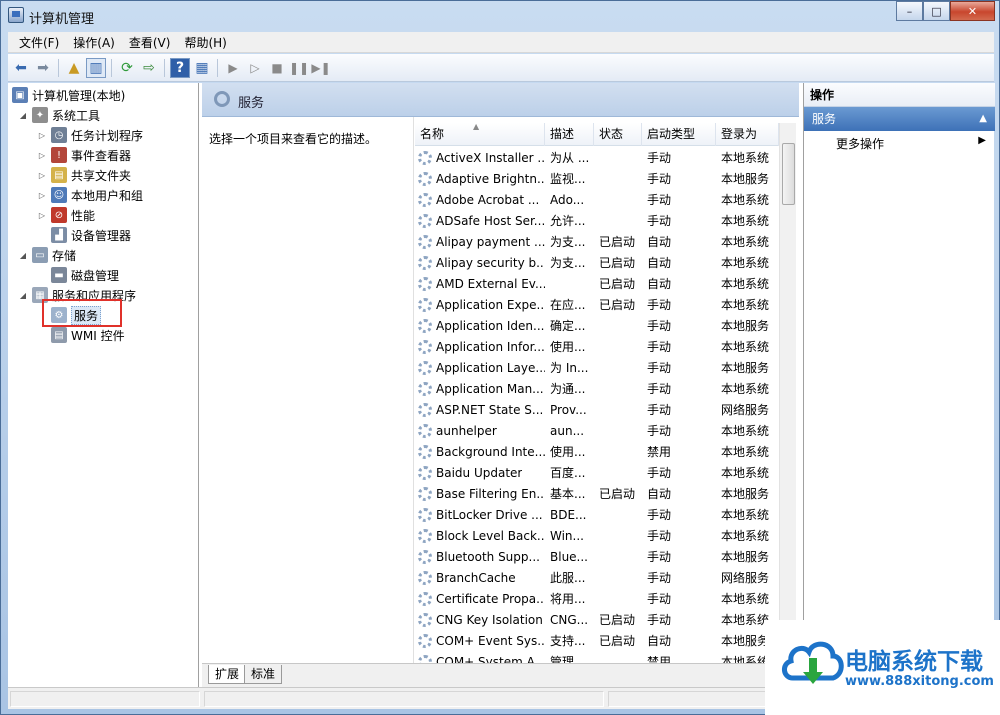  I want to click on tree-task-scheduler-label: 任务计划程序, so click(107, 135).